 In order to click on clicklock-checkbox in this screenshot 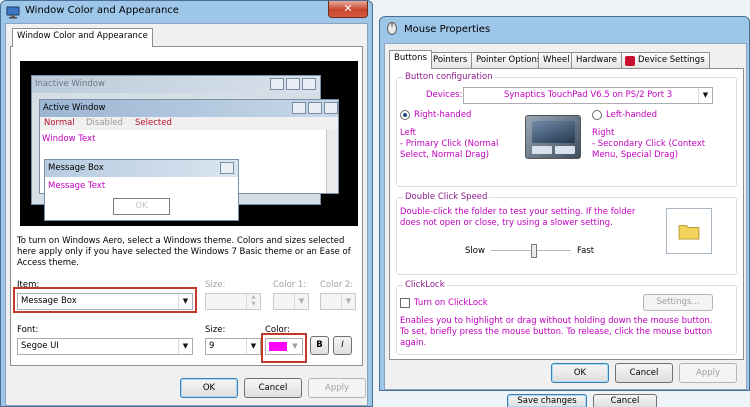, I will do `click(405, 303)`.